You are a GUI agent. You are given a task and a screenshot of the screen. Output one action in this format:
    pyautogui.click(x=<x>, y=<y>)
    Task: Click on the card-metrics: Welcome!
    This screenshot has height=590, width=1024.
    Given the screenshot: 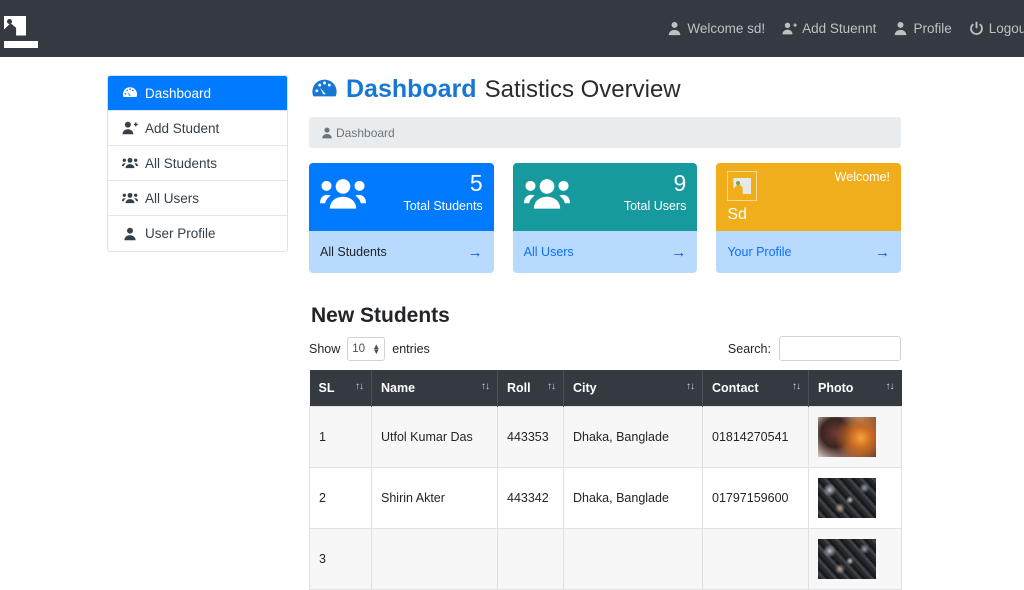 What is the action you would take?
    pyautogui.click(x=862, y=177)
    